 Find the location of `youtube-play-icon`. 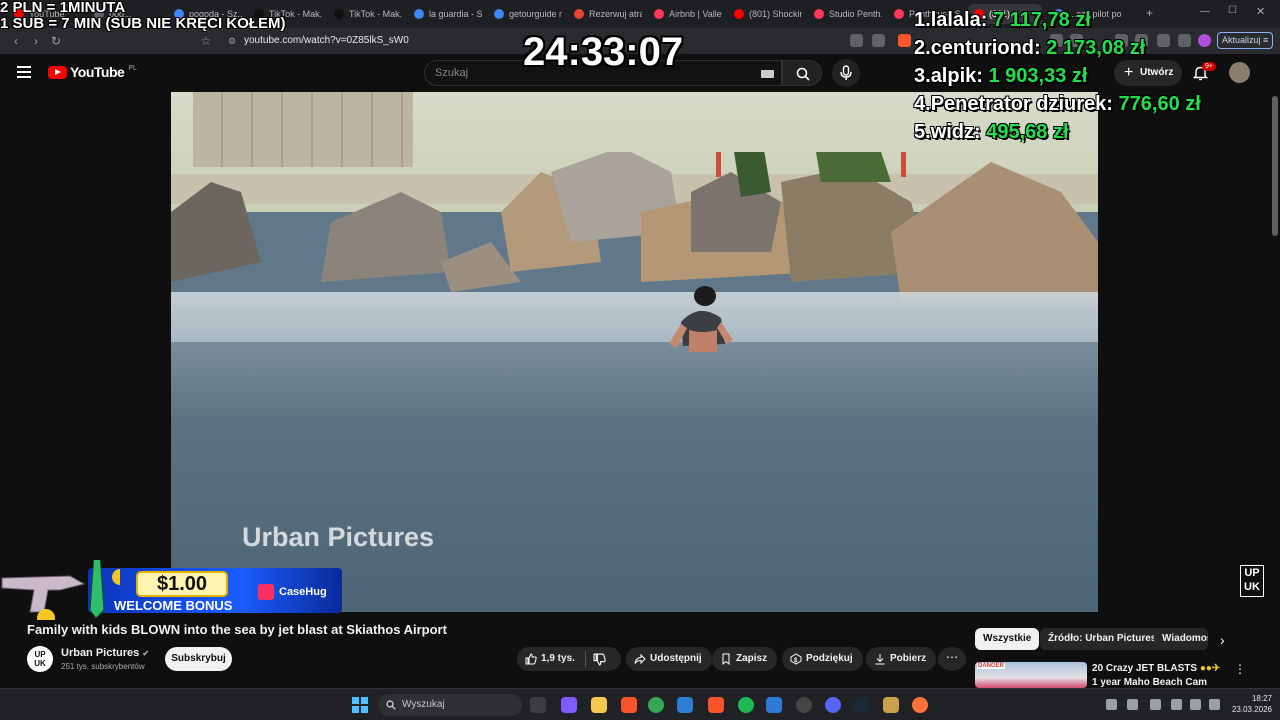

youtube-play-icon is located at coordinates (57, 72).